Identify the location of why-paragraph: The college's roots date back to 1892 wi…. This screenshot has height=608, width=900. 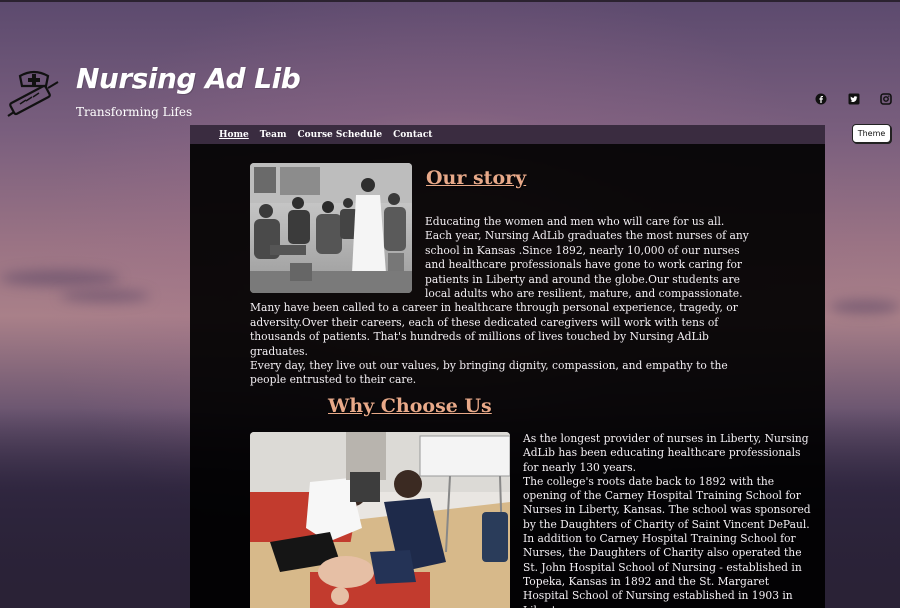
(667, 541).